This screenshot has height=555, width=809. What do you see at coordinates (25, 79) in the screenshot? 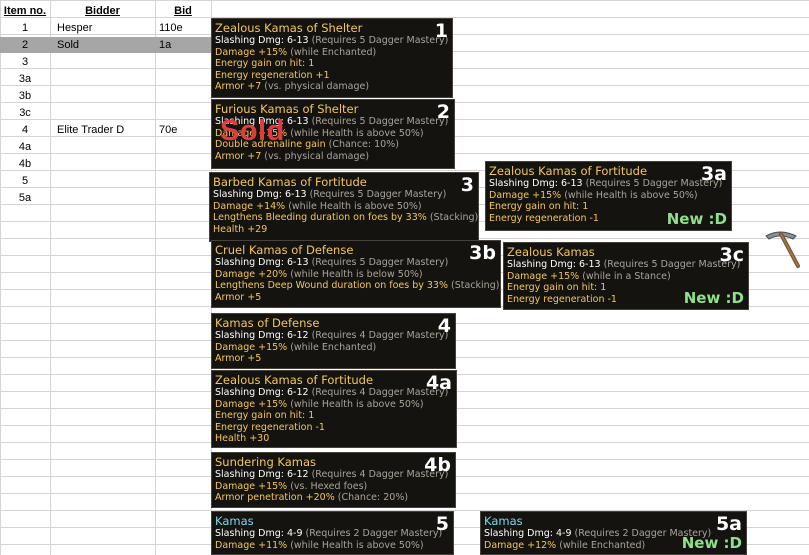
I see `cell-item-no: 3a` at bounding box center [25, 79].